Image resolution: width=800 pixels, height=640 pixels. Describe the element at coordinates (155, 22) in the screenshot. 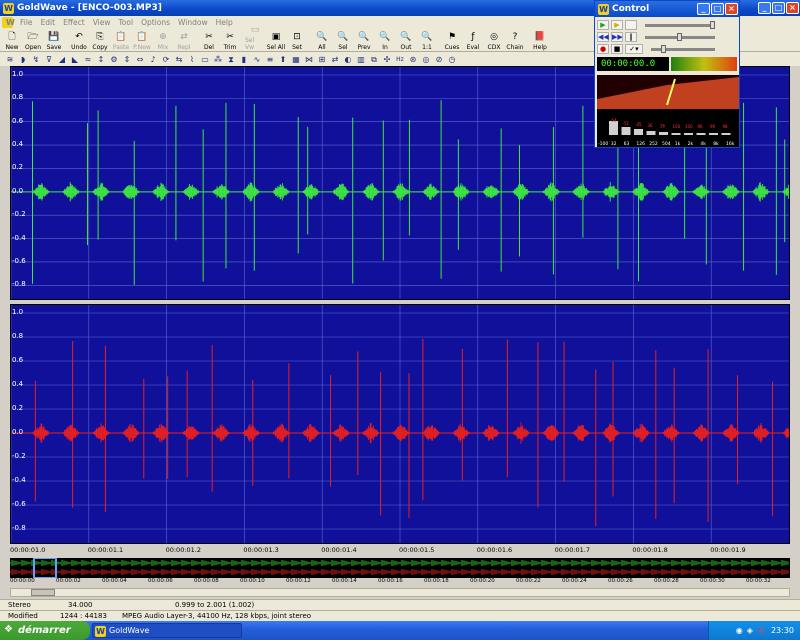

I see `menu-options: Options` at that location.